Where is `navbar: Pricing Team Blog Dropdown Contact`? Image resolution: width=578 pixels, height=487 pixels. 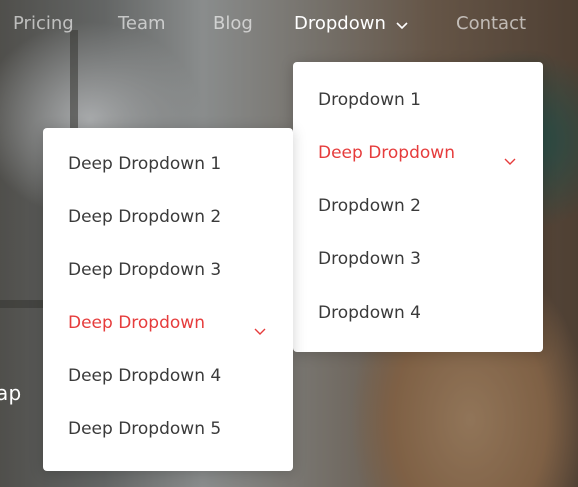
navbar: Pricing Team Blog Dropdown Contact is located at coordinates (289, 25).